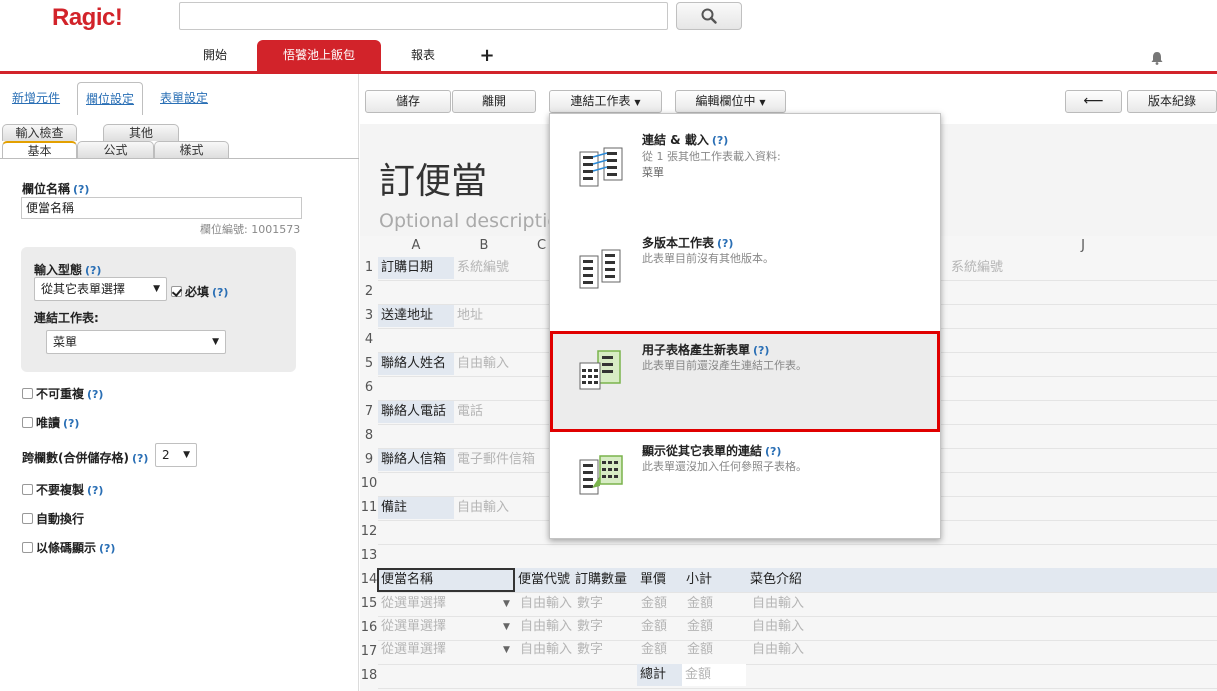  Describe the element at coordinates (423, 55) in the screenshot. I see `nav-tab-reports: 報表` at that location.